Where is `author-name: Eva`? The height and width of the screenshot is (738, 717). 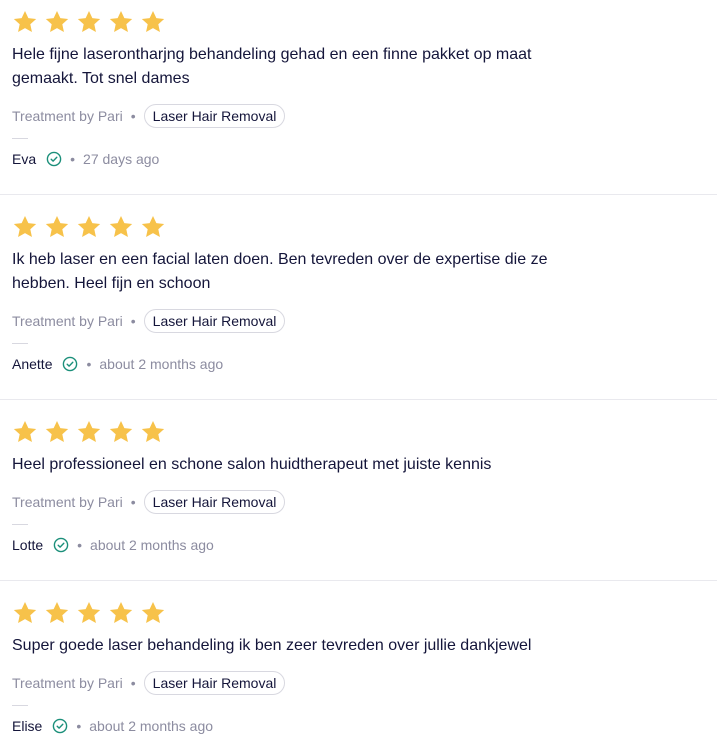
author-name: Eva is located at coordinates (24, 159).